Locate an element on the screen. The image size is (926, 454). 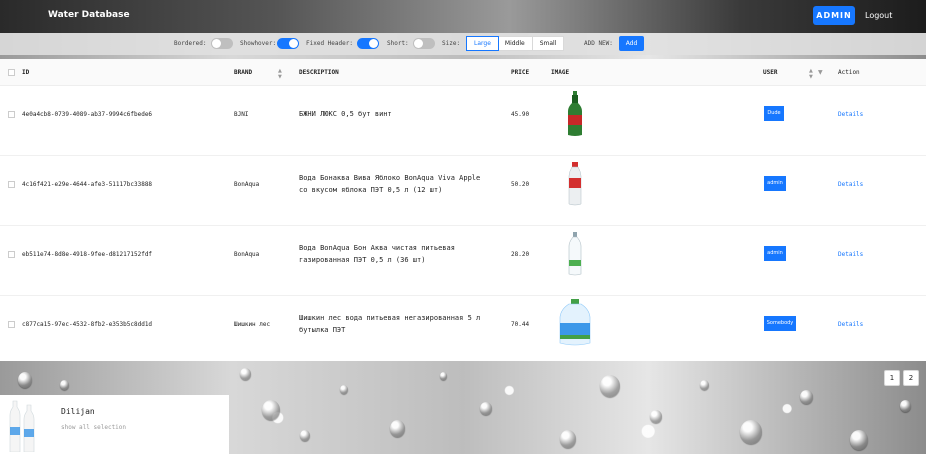
row-user-button: Dude is located at coordinates (774, 113).